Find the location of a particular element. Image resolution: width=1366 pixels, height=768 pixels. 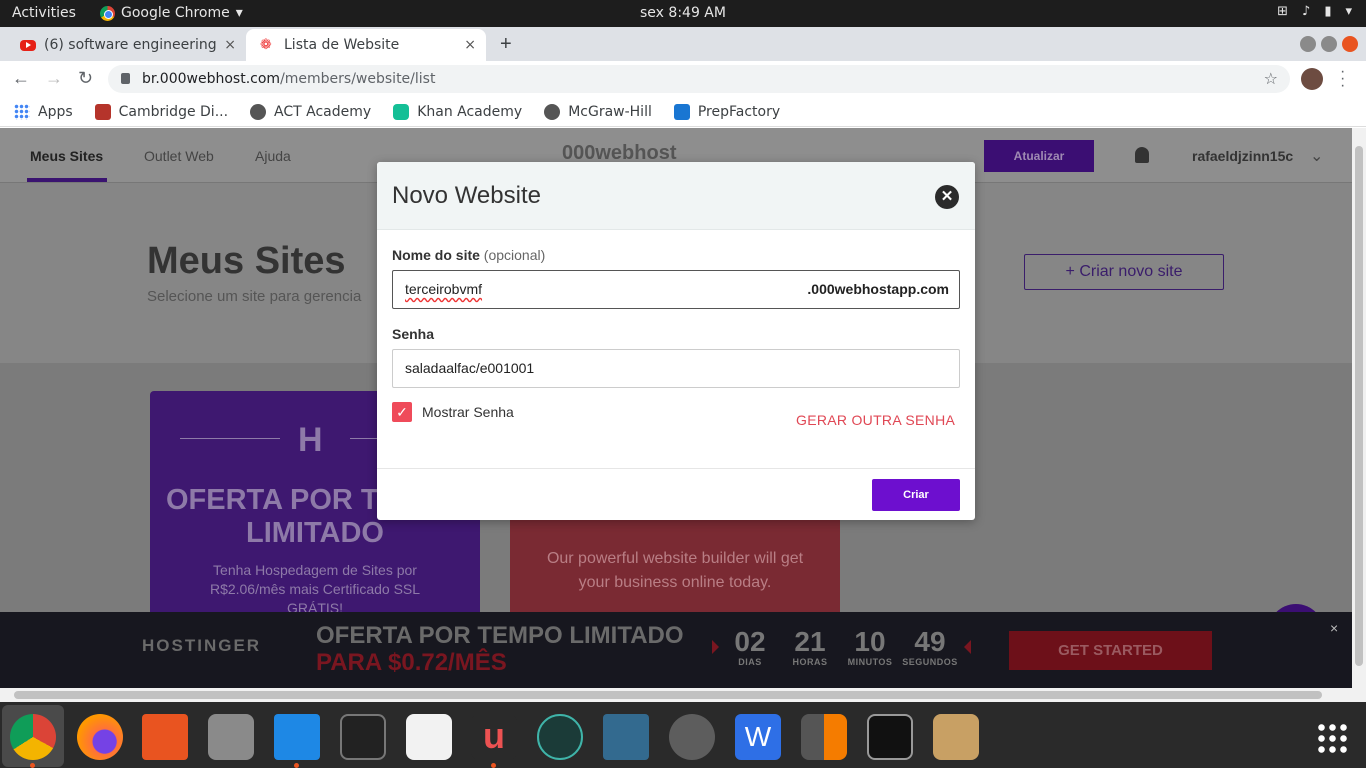

tab-lista-de-website: ❁ Lista de Website × is located at coordinates (366, 45).